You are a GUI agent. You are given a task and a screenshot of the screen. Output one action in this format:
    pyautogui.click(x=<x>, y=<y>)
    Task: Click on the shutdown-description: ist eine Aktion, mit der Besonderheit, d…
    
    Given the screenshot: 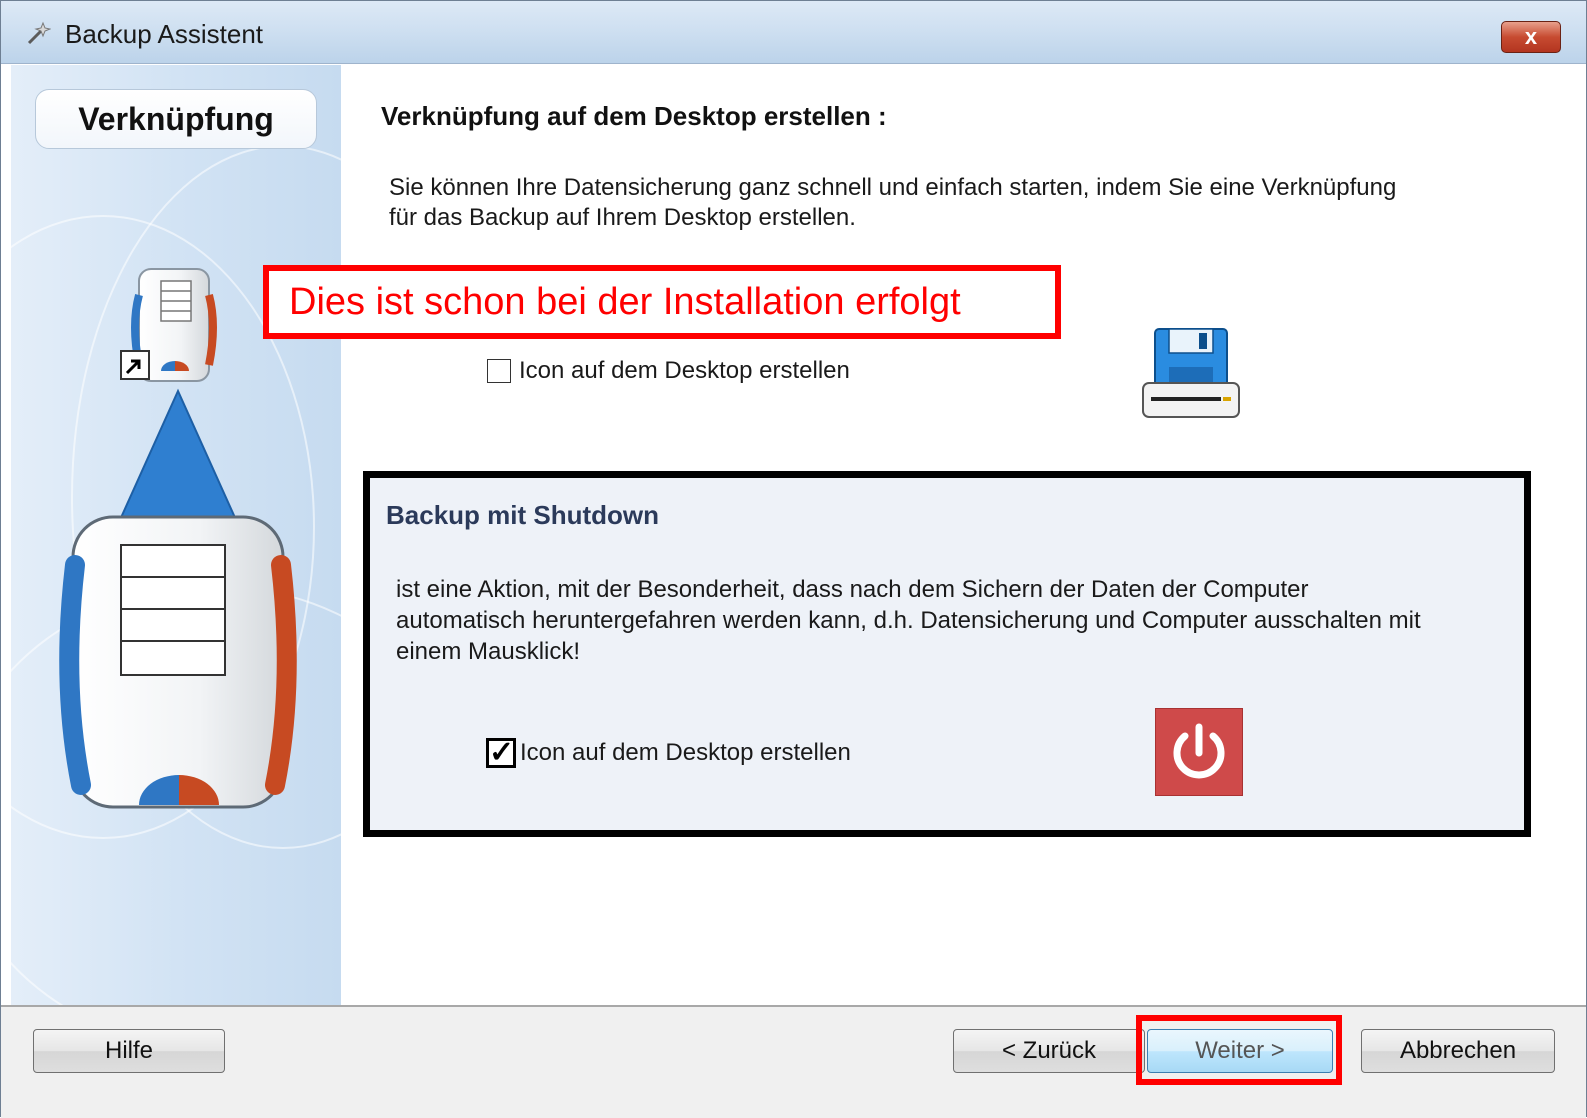 What is the action you would take?
    pyautogui.click(x=946, y=620)
    